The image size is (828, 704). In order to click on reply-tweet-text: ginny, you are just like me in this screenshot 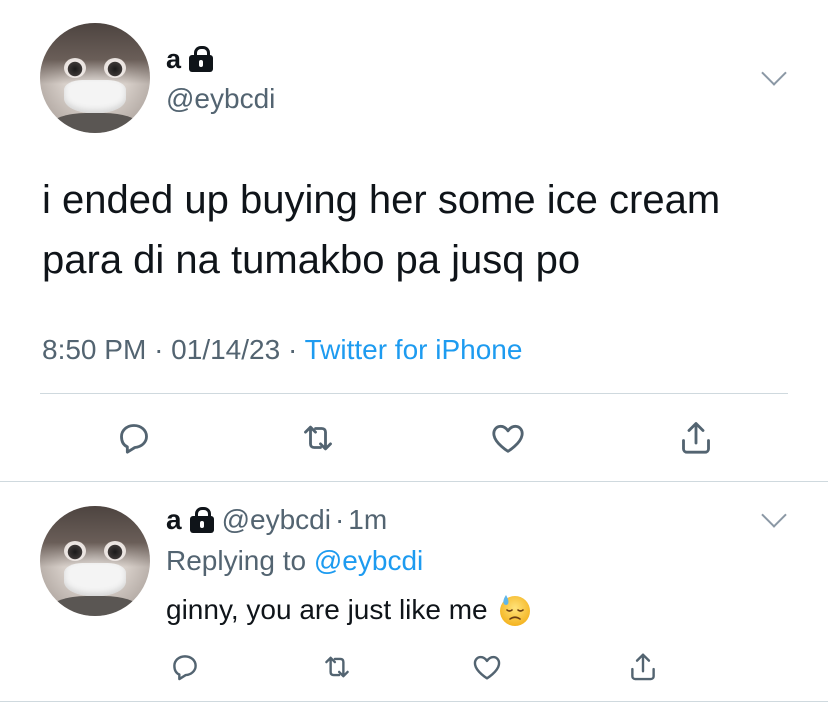, I will do `click(327, 609)`.